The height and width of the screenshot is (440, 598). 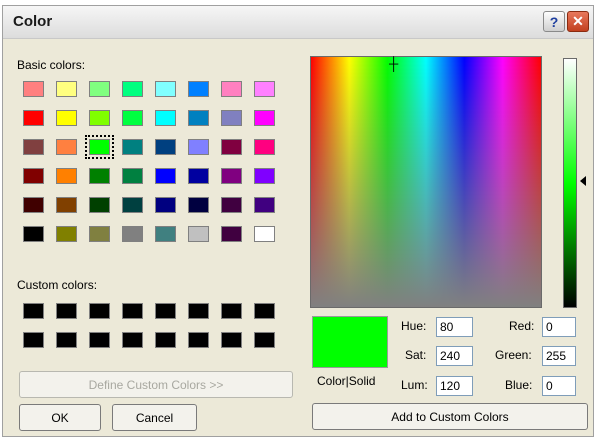 What do you see at coordinates (519, 385) in the screenshot?
I see `blue-label: Blue:` at bounding box center [519, 385].